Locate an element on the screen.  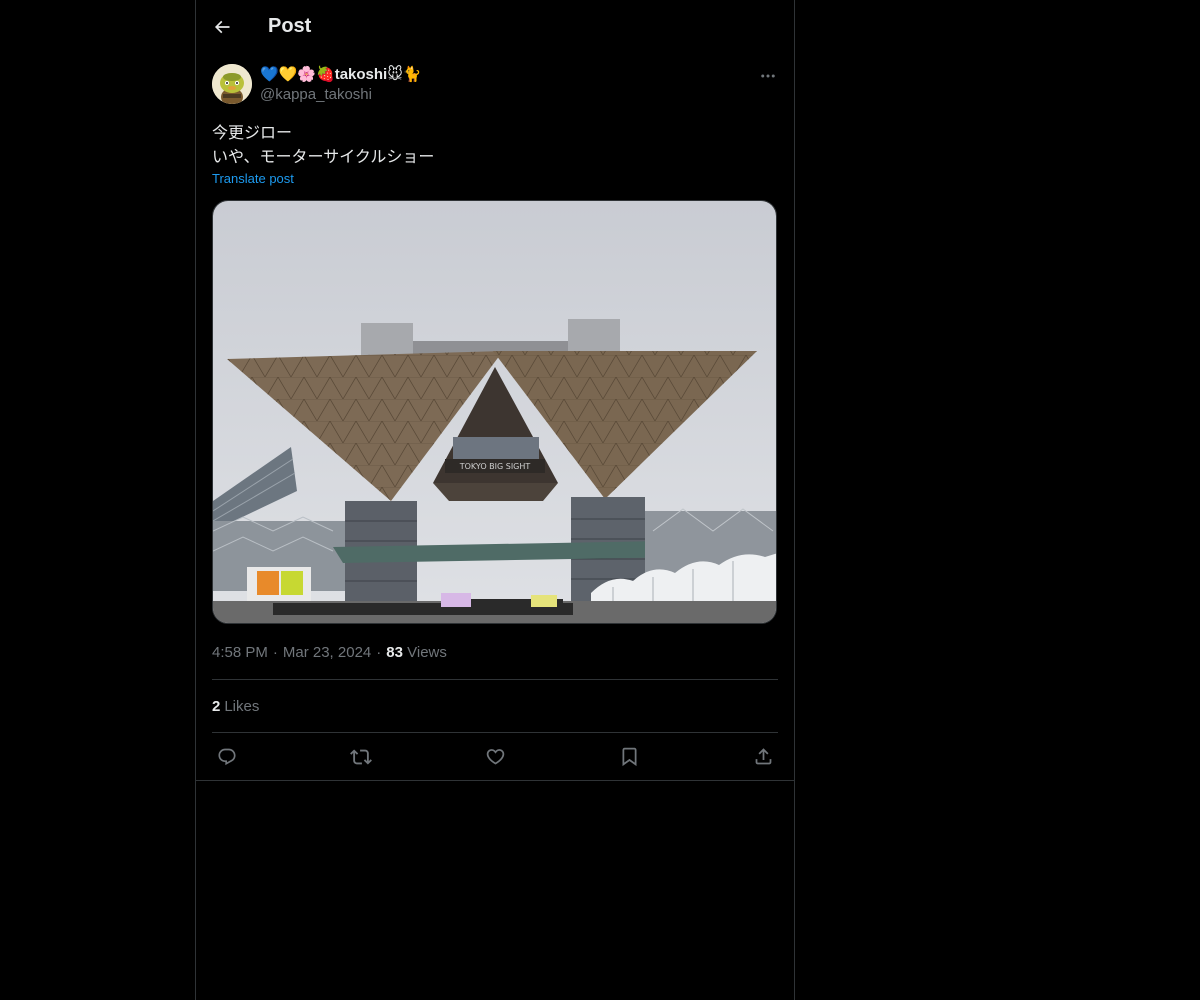
translate-post-link: Translate post is located at coordinates (253, 179).